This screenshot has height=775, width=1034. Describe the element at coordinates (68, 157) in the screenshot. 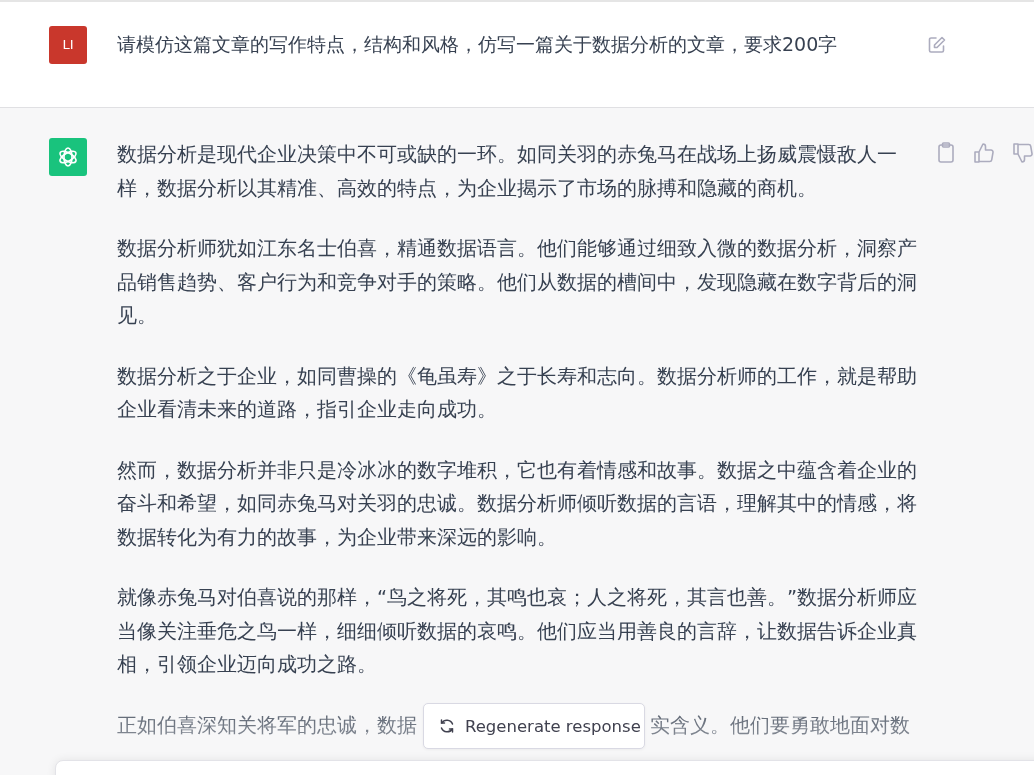

I see `assistant-logo-icon` at that location.